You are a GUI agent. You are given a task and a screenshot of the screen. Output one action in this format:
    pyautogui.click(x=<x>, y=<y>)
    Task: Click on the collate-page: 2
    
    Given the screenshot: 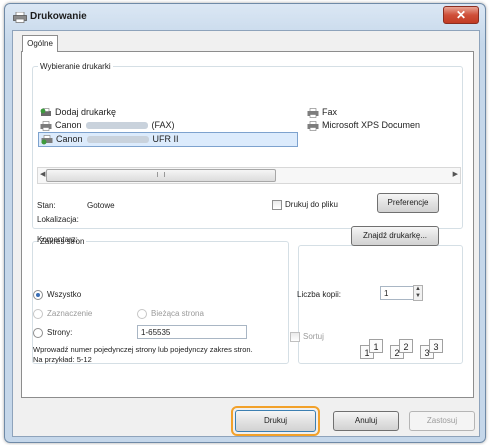 What is the action you would take?
    pyautogui.click(x=406, y=346)
    